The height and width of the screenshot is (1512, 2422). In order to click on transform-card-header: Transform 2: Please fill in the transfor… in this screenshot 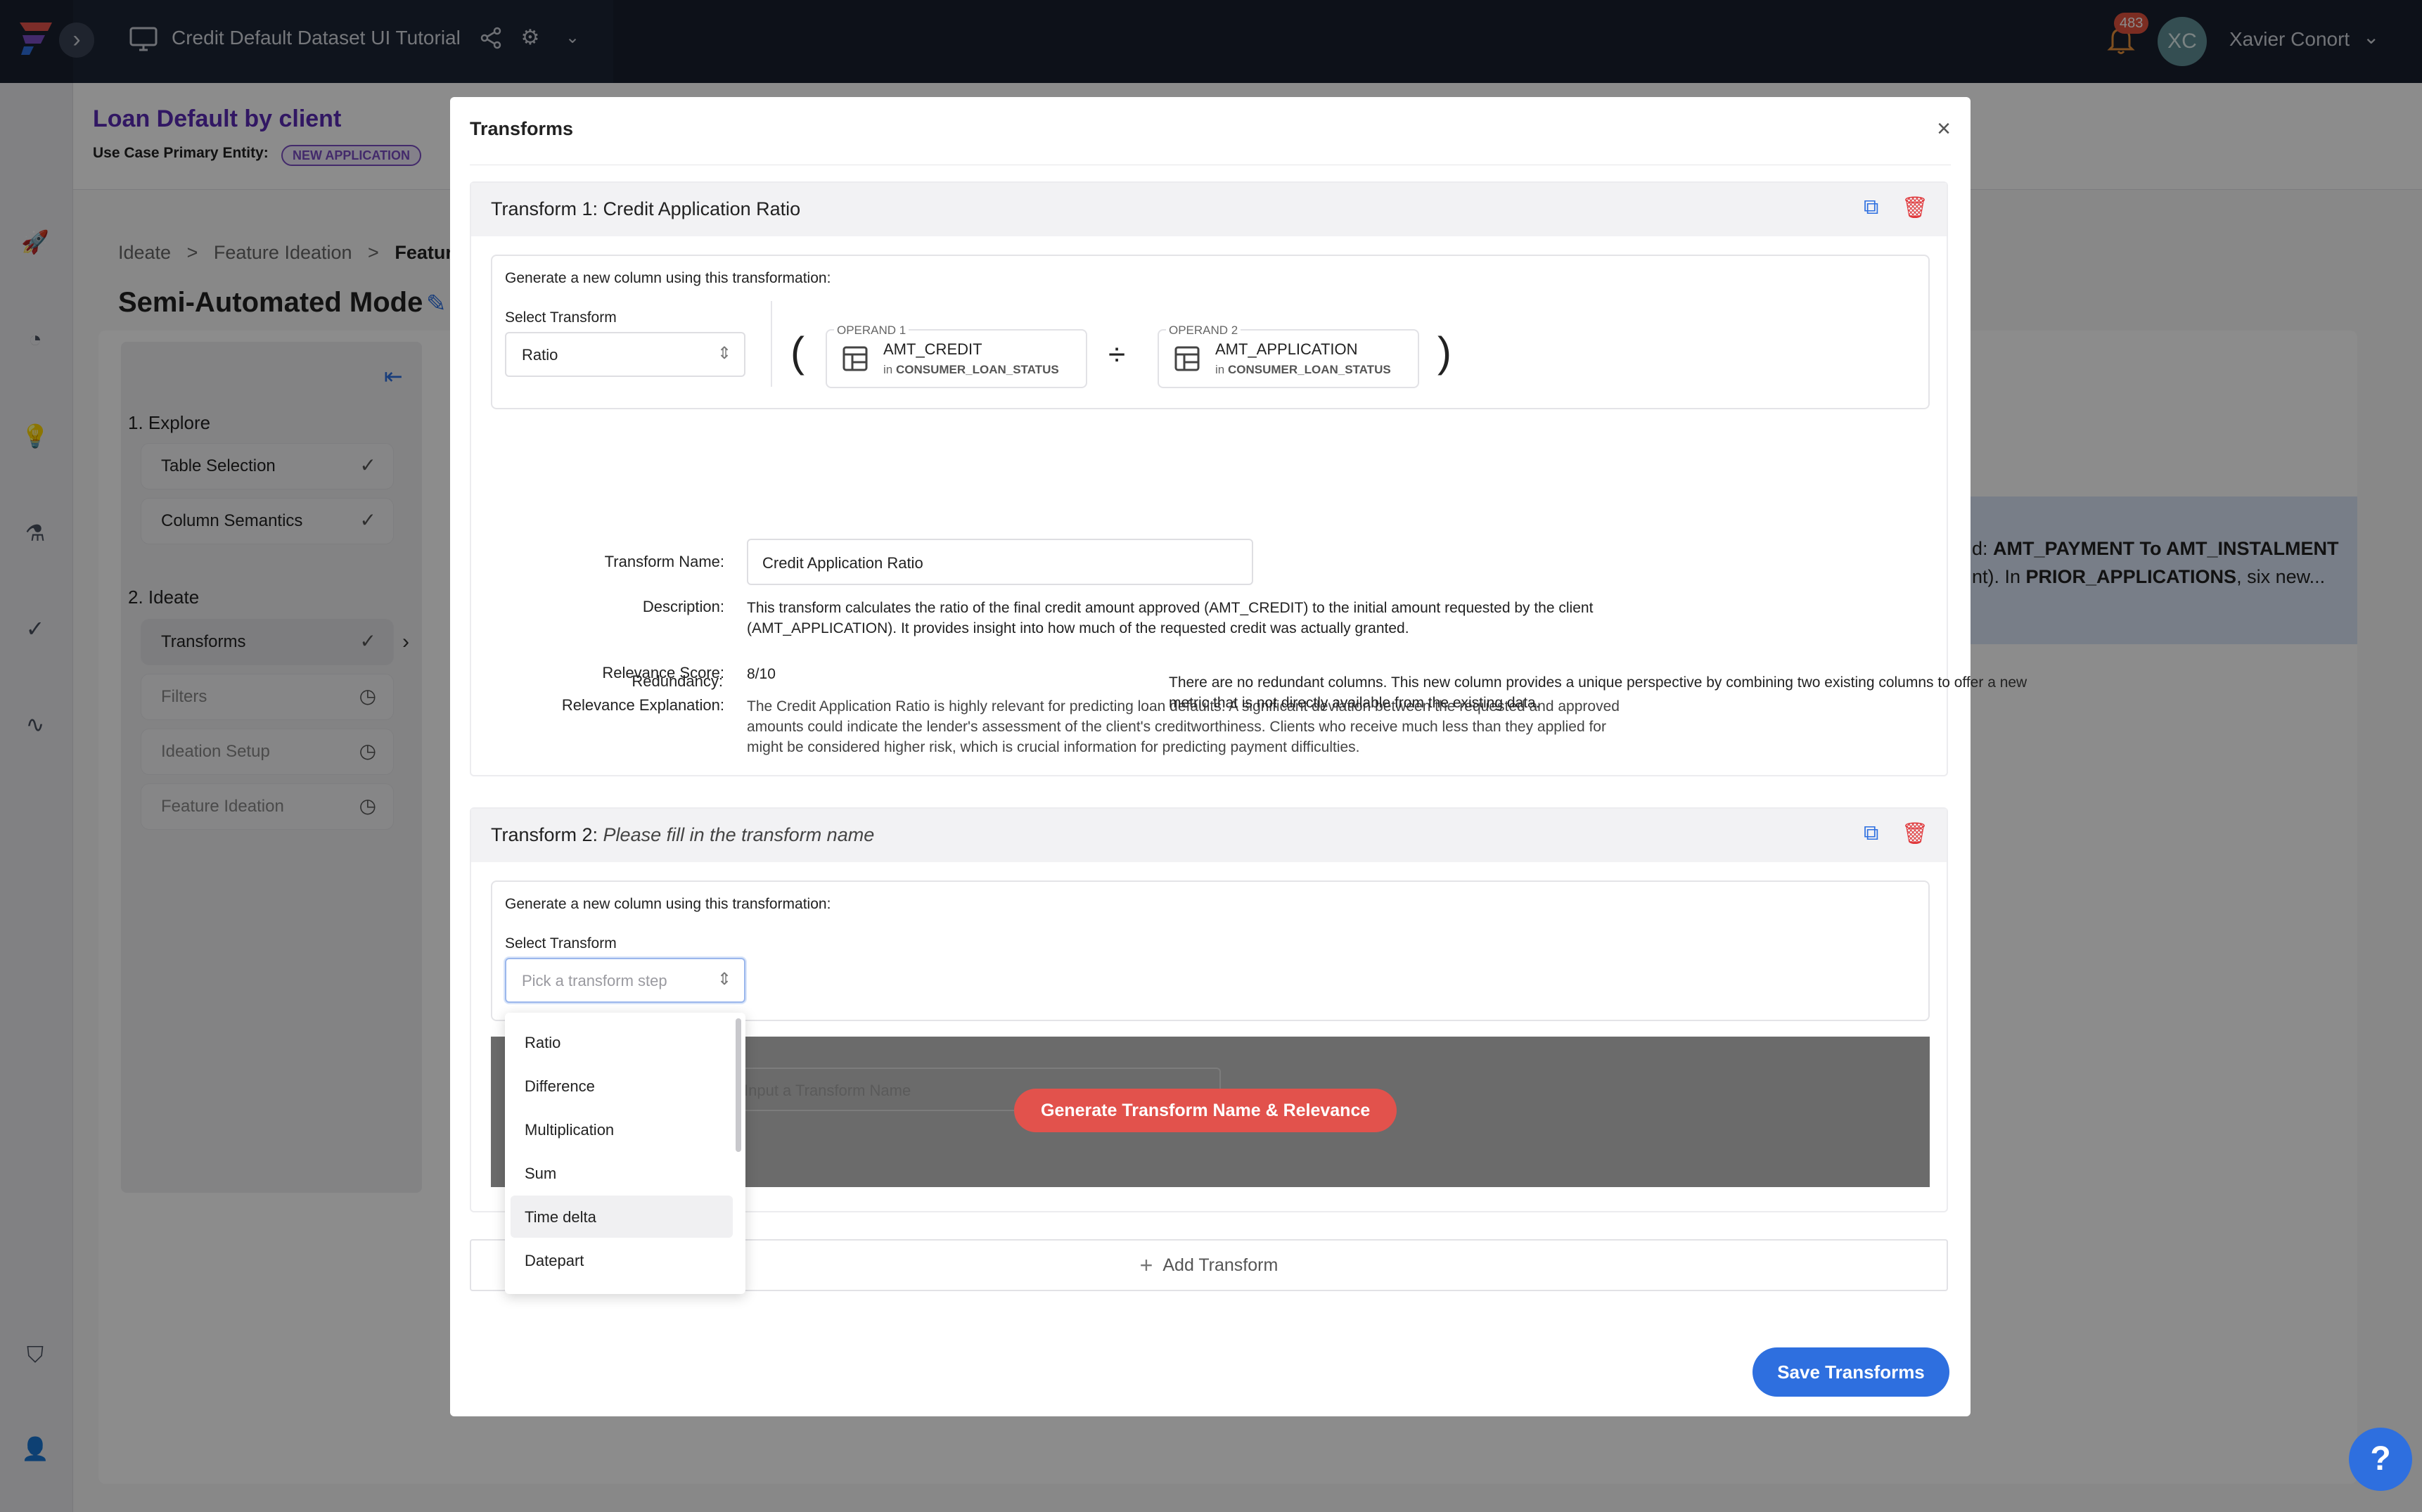, I will do `click(1209, 835)`.